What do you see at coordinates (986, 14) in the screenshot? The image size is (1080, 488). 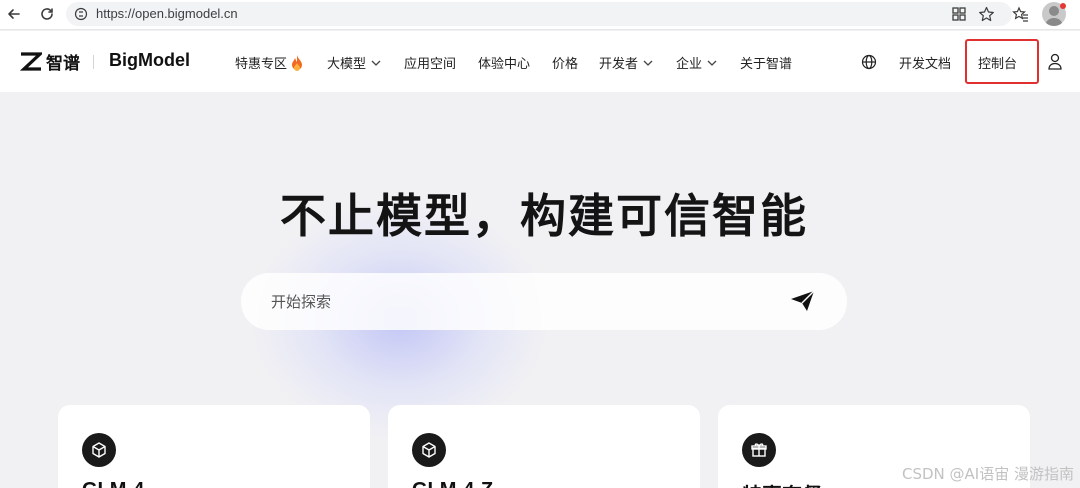 I see `star-icon` at bounding box center [986, 14].